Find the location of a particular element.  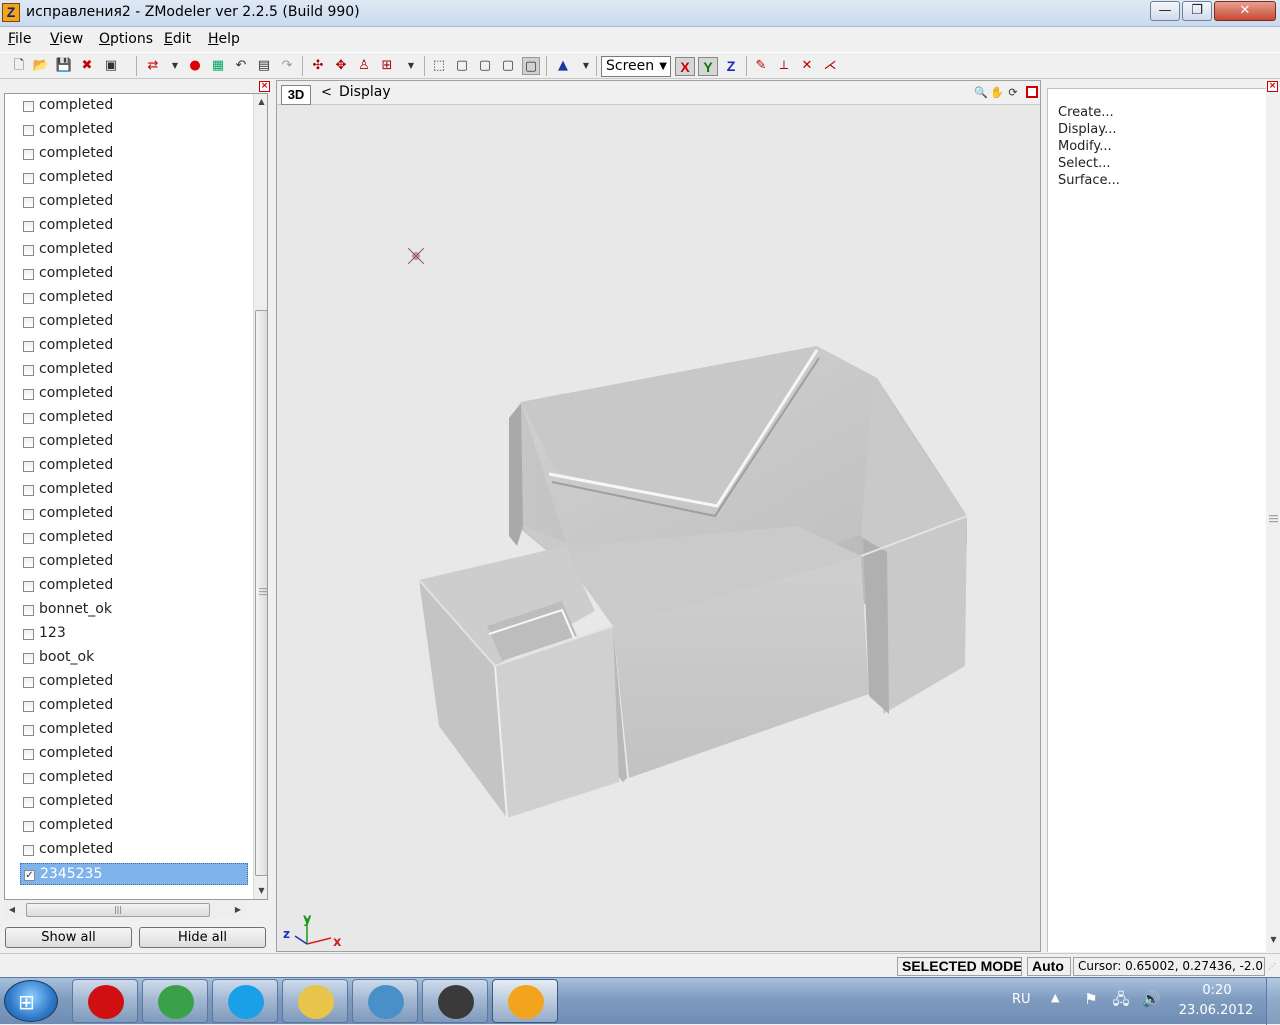

volume-icon: 🔊 is located at coordinates (1151, 999).